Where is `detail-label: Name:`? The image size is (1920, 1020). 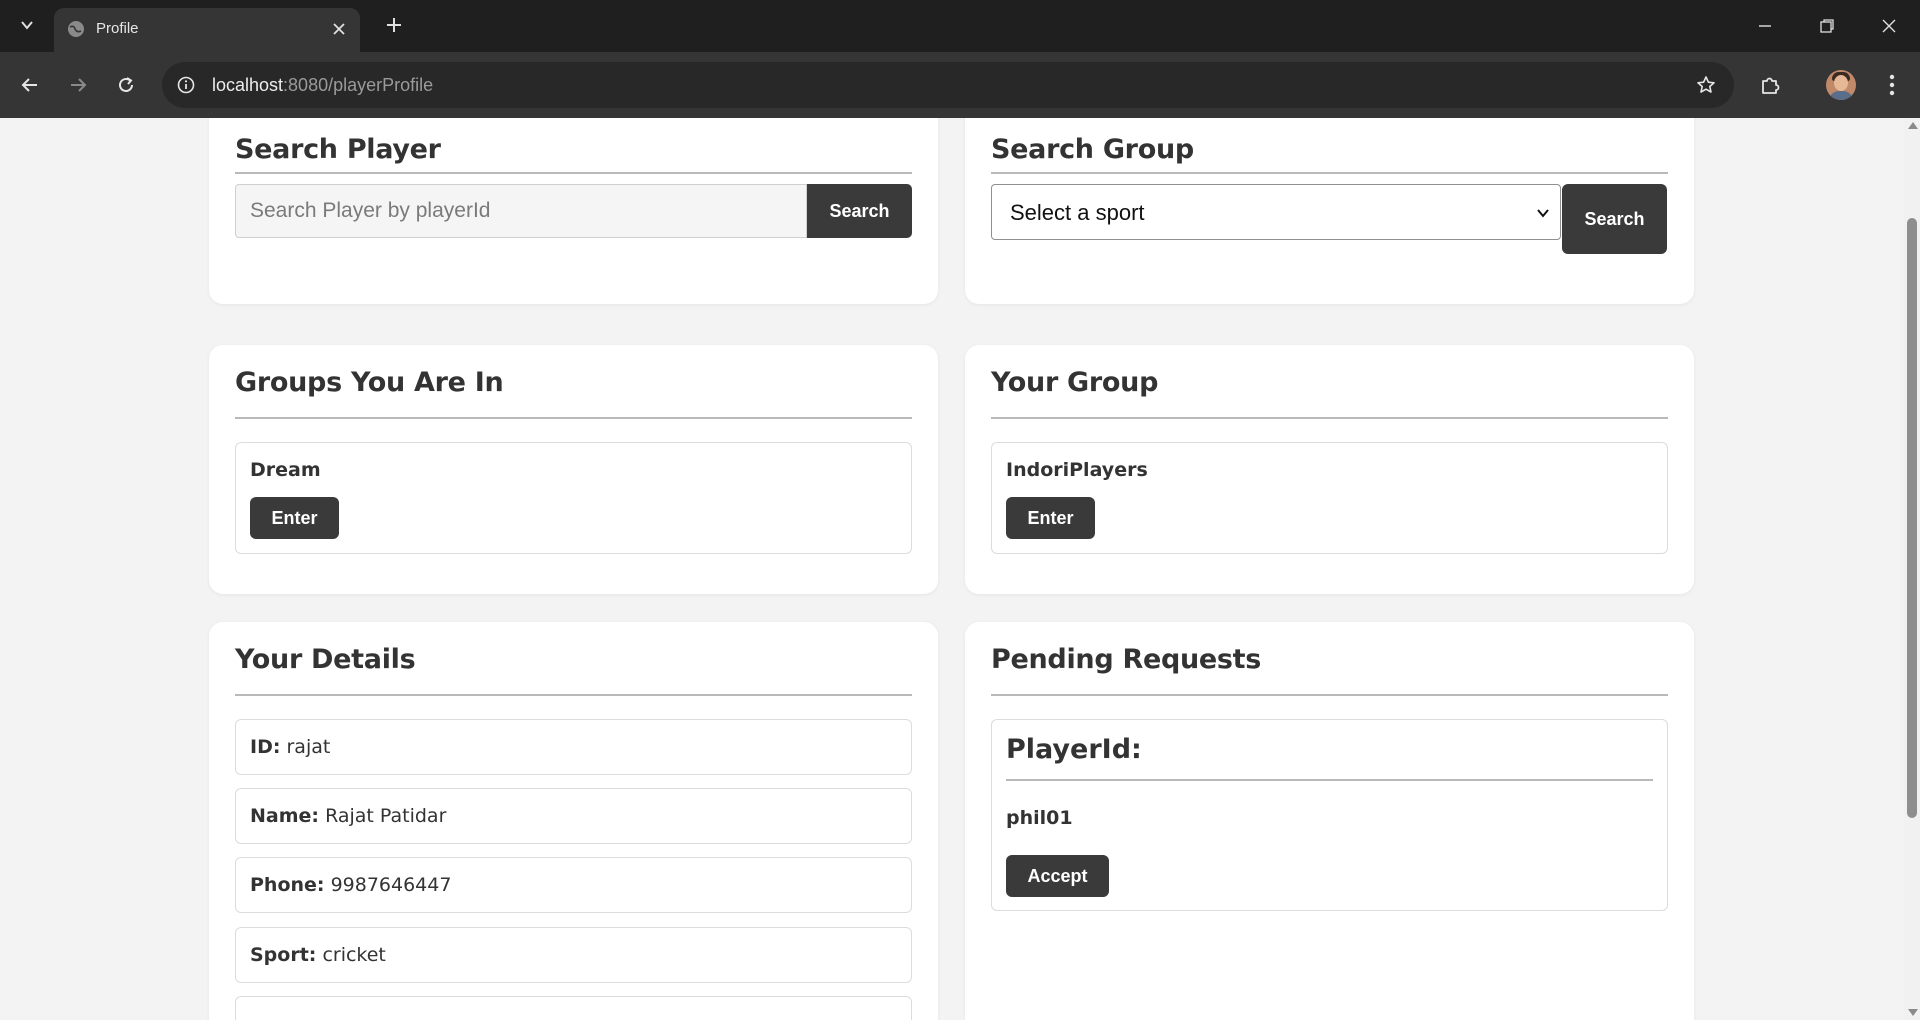
detail-label: Name: is located at coordinates (285, 816).